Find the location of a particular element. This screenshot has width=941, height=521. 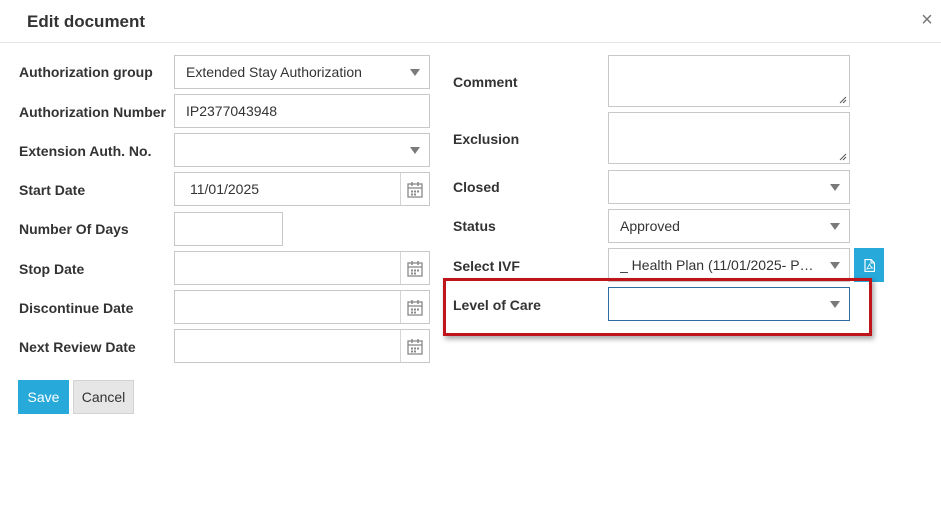

discontinue-date-input is located at coordinates (302, 307).